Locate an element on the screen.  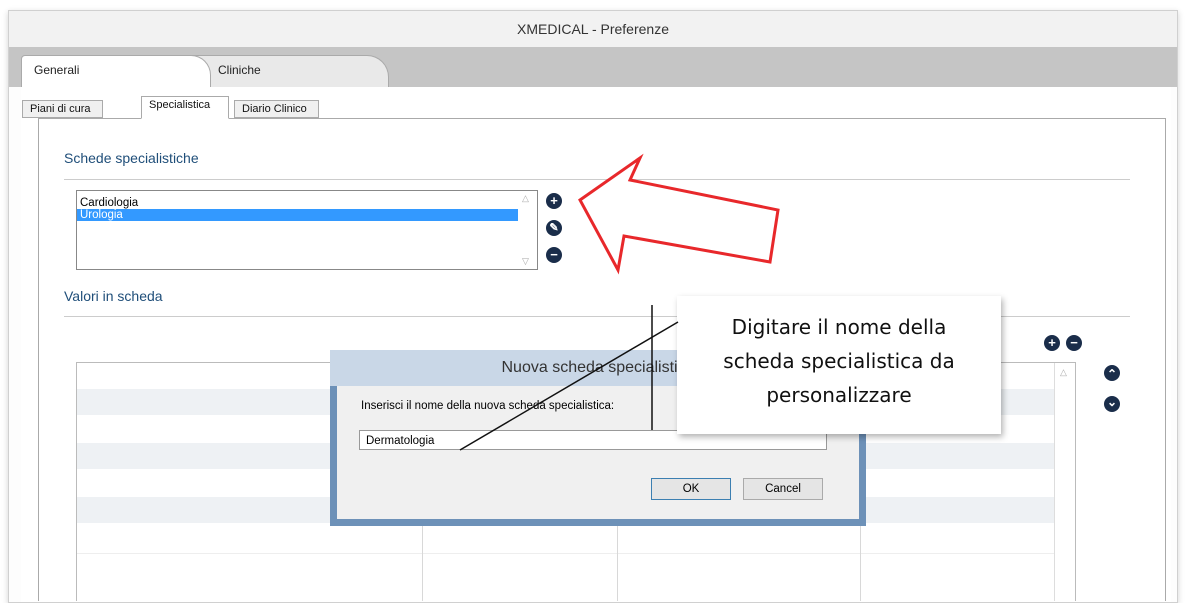
pointer-arrow-icon is located at coordinates (679, 214).